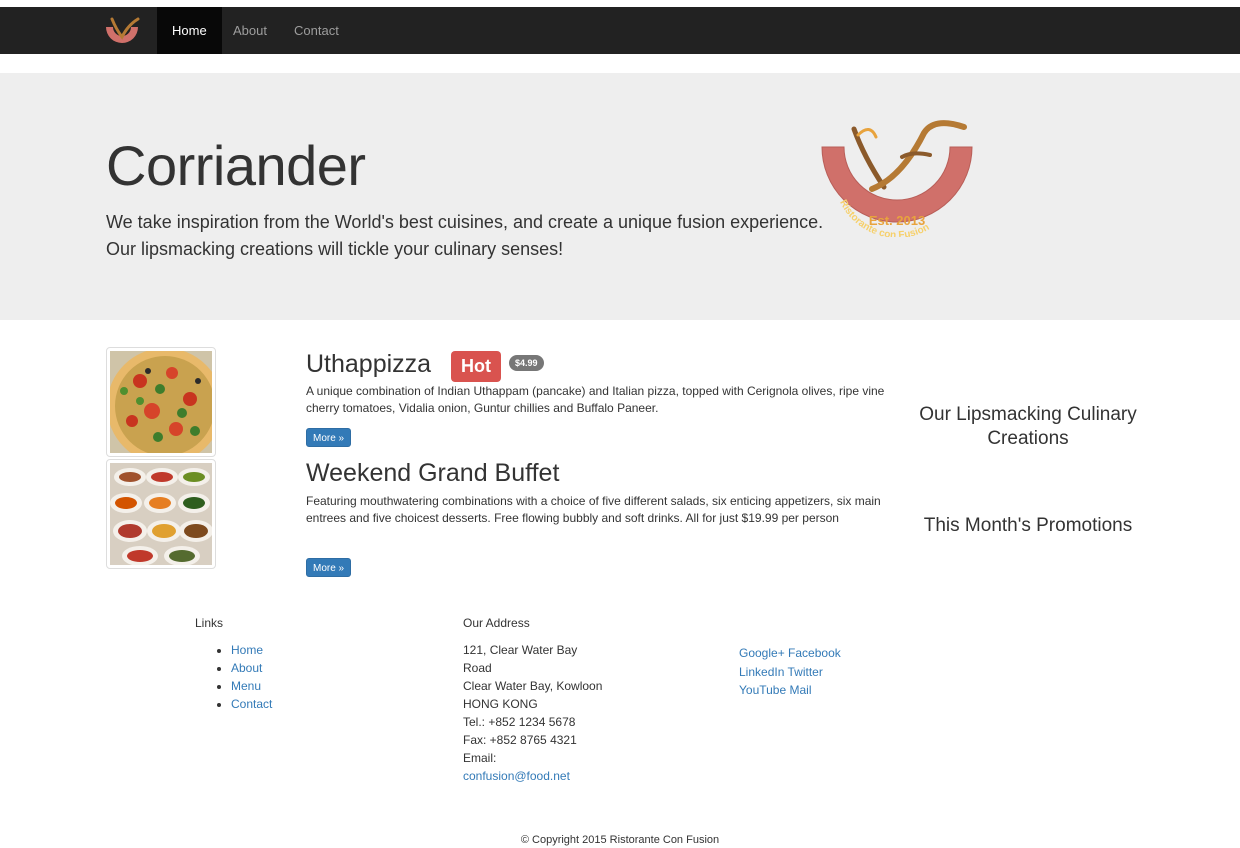  I want to click on dish-title-uthappizza: Uthappizza, so click(369, 364).